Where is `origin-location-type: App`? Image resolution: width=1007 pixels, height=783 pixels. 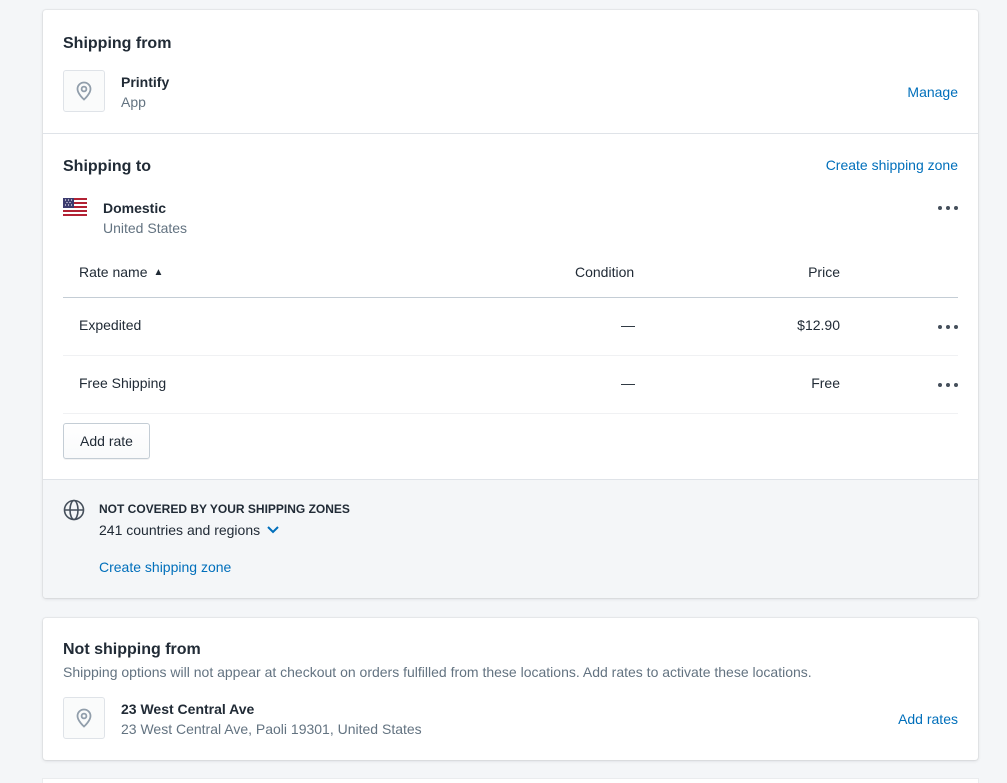 origin-location-type: App is located at coordinates (133, 102).